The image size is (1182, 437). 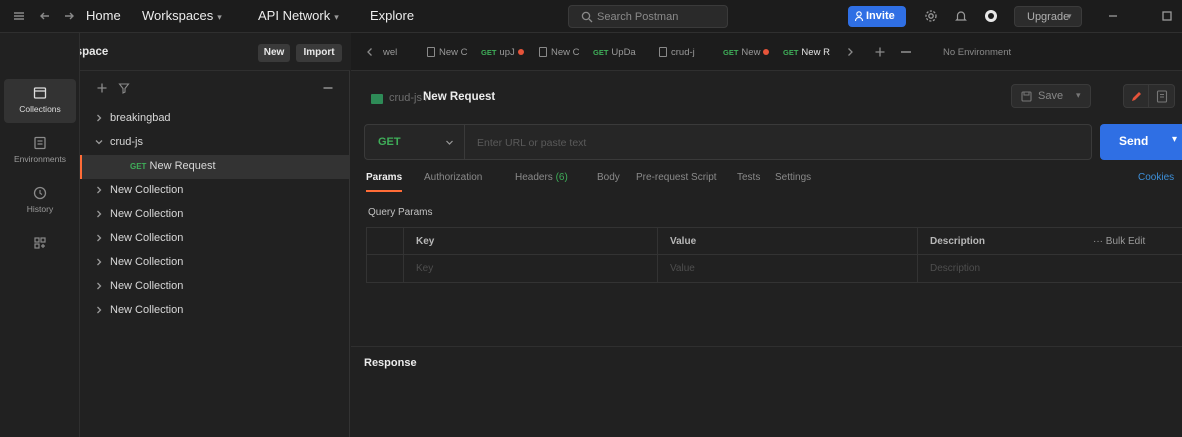 I want to click on bulk-edit-button: ··· Bulk Edit, so click(x=1119, y=241).